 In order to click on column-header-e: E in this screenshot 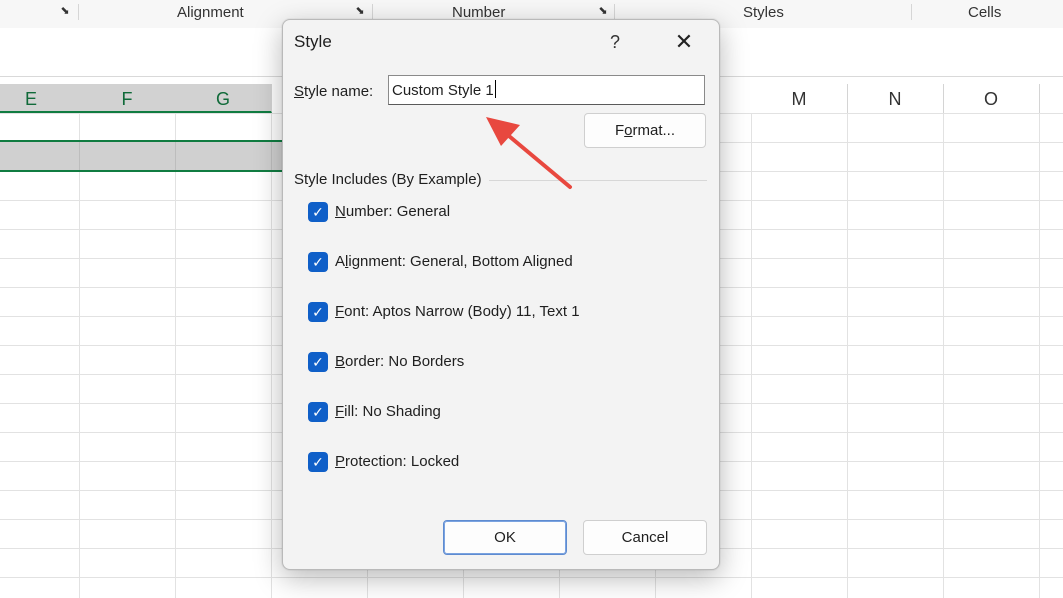, I will do `click(40, 98)`.